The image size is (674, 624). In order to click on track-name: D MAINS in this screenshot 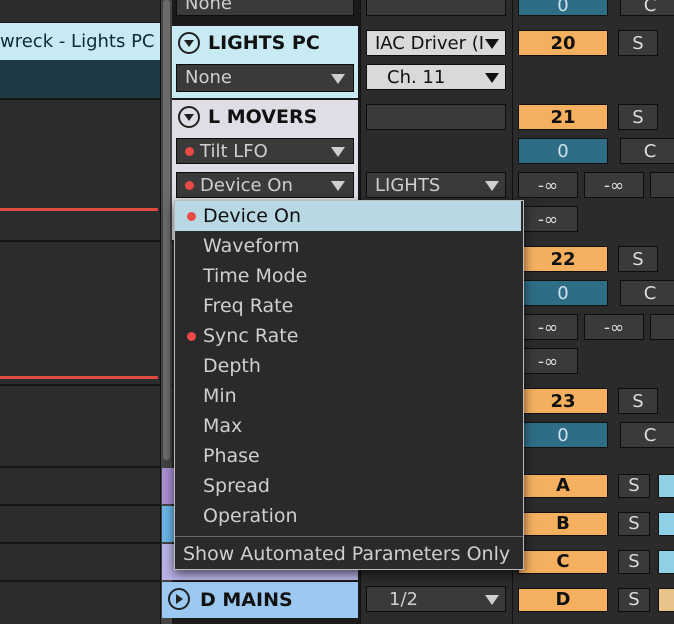, I will do `click(246, 600)`.